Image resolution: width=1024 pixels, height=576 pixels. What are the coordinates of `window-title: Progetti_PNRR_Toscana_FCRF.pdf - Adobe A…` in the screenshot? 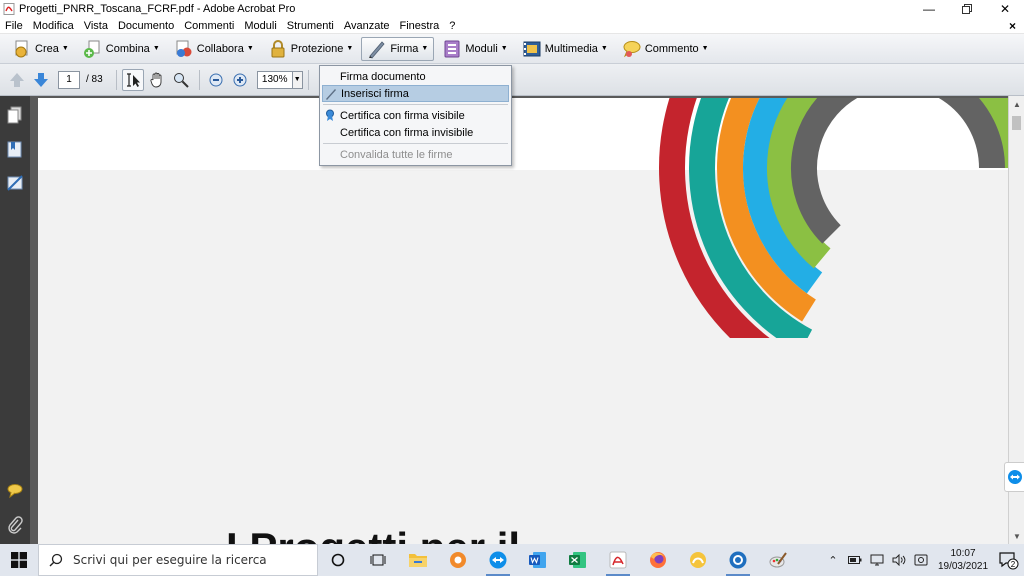 It's located at (157, 9).